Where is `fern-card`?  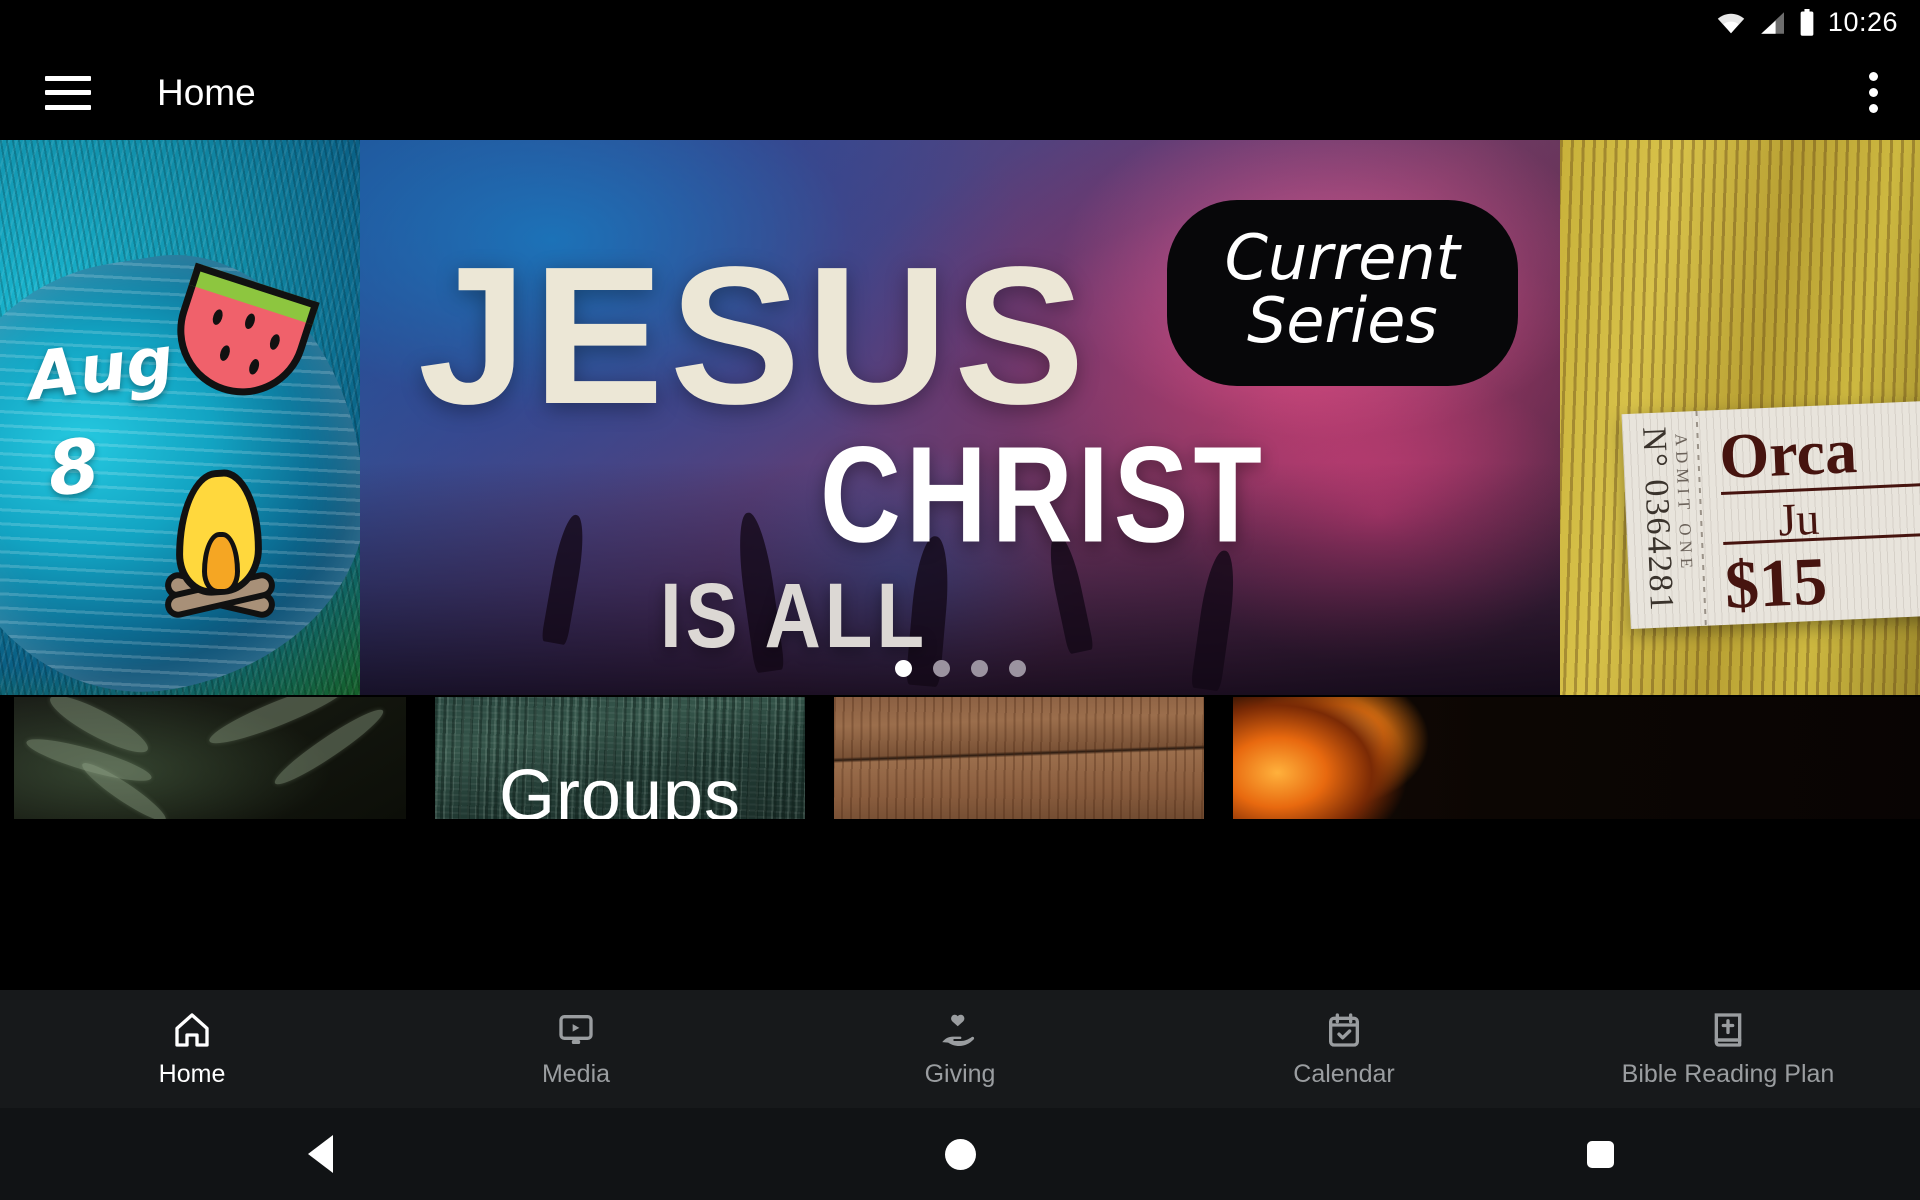
fern-card is located at coordinates (210, 758).